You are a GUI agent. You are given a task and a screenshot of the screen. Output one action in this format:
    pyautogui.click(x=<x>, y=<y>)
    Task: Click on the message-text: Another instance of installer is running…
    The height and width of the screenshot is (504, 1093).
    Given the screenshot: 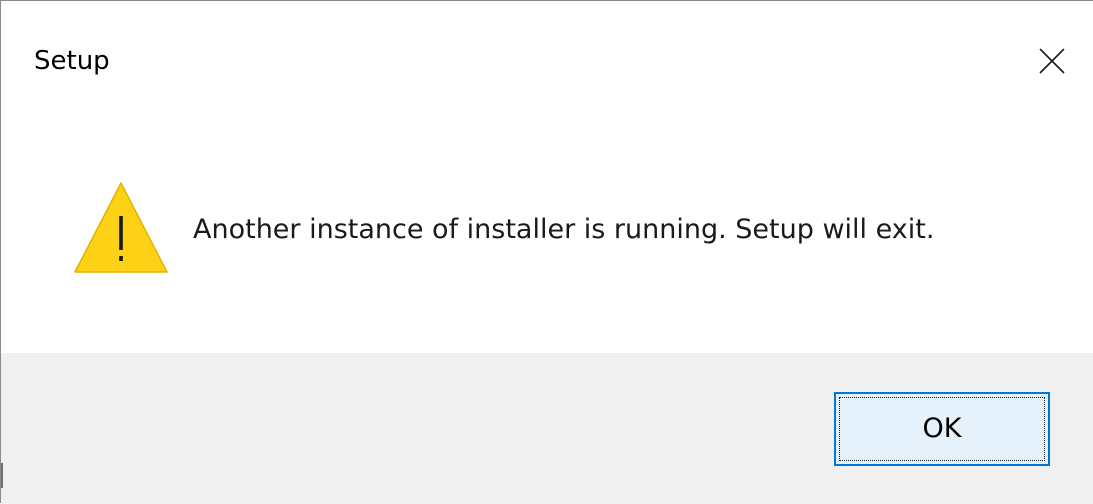 What is the action you would take?
    pyautogui.click(x=564, y=229)
    